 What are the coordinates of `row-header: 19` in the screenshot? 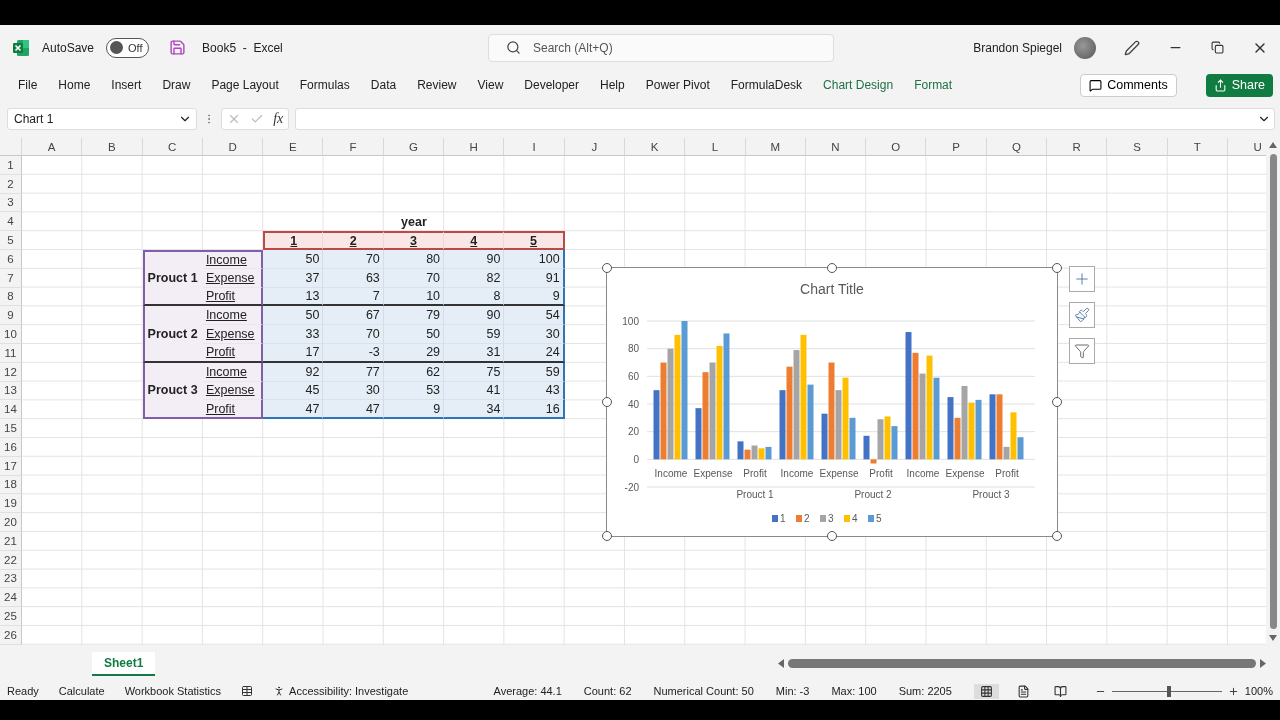 It's located at (11, 504).